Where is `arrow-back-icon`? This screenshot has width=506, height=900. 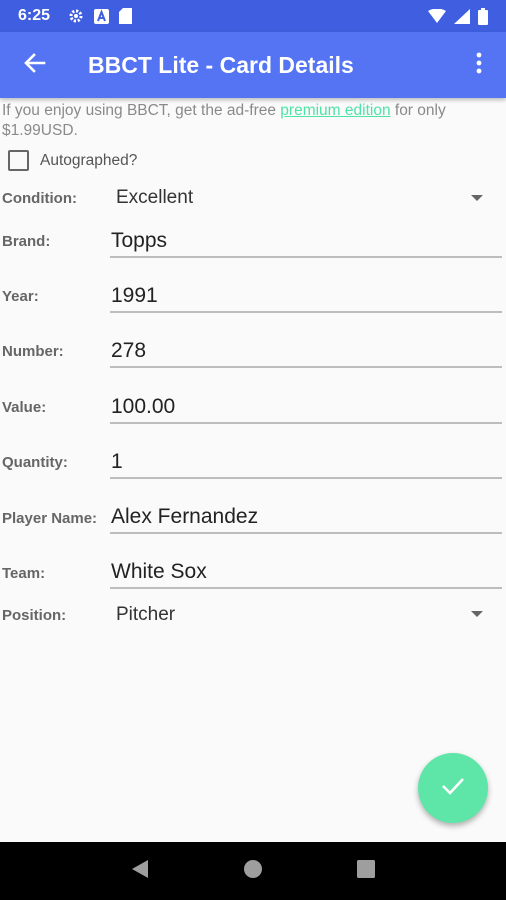
arrow-back-icon is located at coordinates (35, 65).